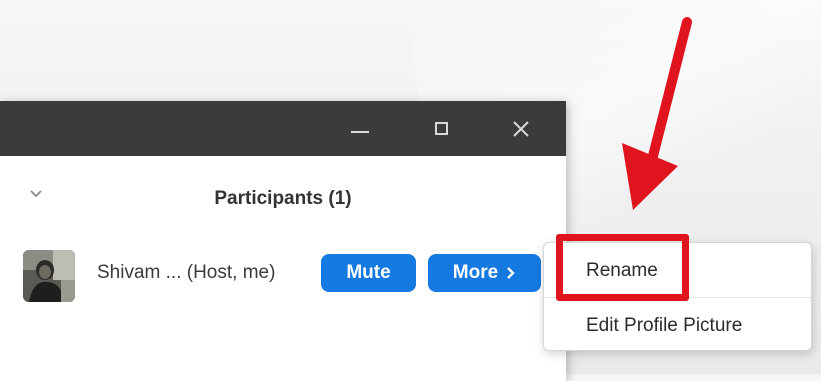 Image resolution: width=821 pixels, height=381 pixels. What do you see at coordinates (360, 131) in the screenshot?
I see `minimize-icon` at bounding box center [360, 131].